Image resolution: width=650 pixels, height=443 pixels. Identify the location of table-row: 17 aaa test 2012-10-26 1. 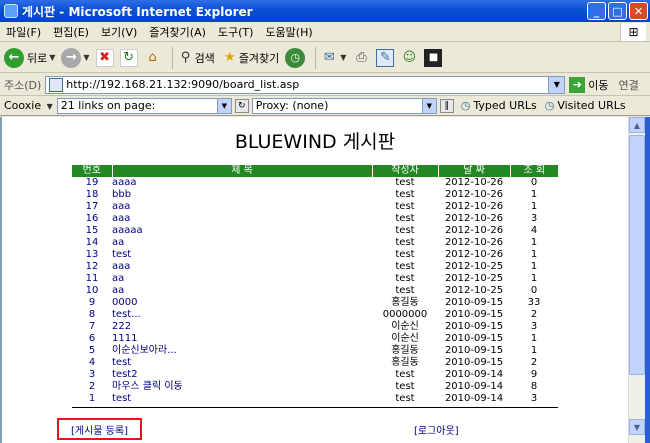
(315, 207).